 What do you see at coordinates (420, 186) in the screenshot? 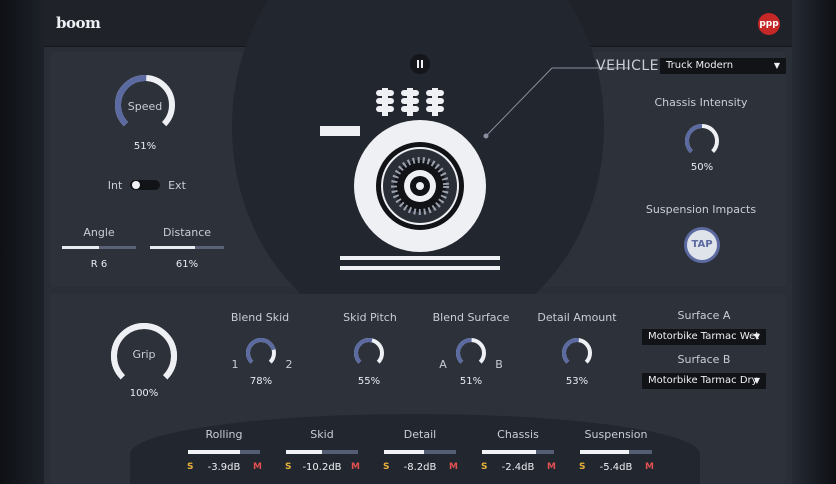
I see `wheel-icon` at bounding box center [420, 186].